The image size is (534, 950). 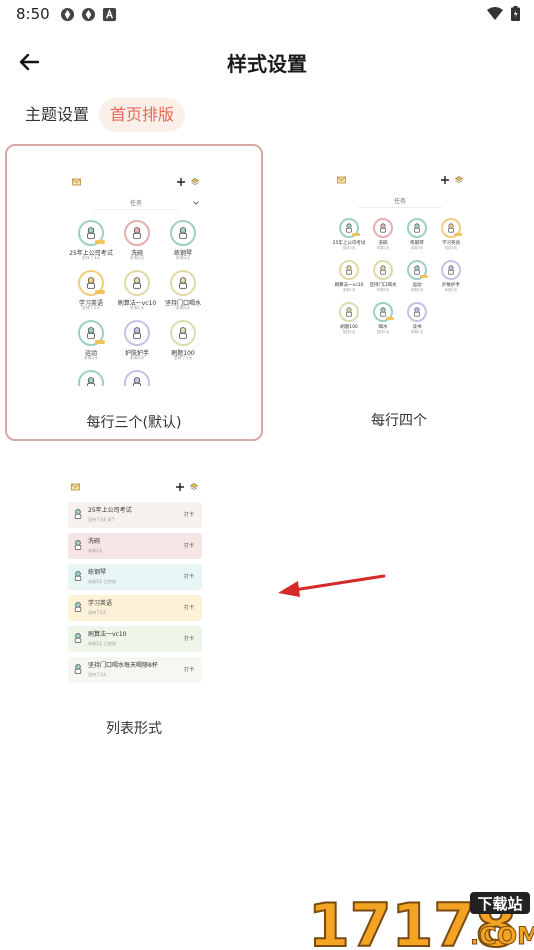 What do you see at coordinates (100, 603) in the screenshot?
I see `list-item-name: 学习英语` at bounding box center [100, 603].